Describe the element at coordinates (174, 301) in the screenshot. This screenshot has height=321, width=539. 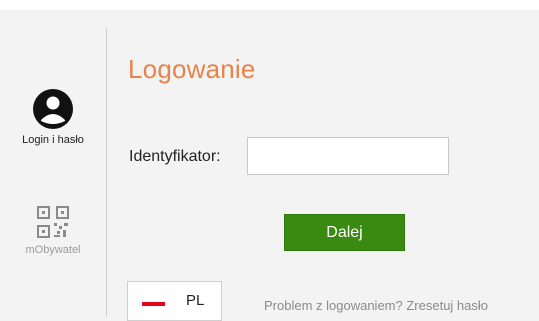
I see `language-selector: PL` at that location.